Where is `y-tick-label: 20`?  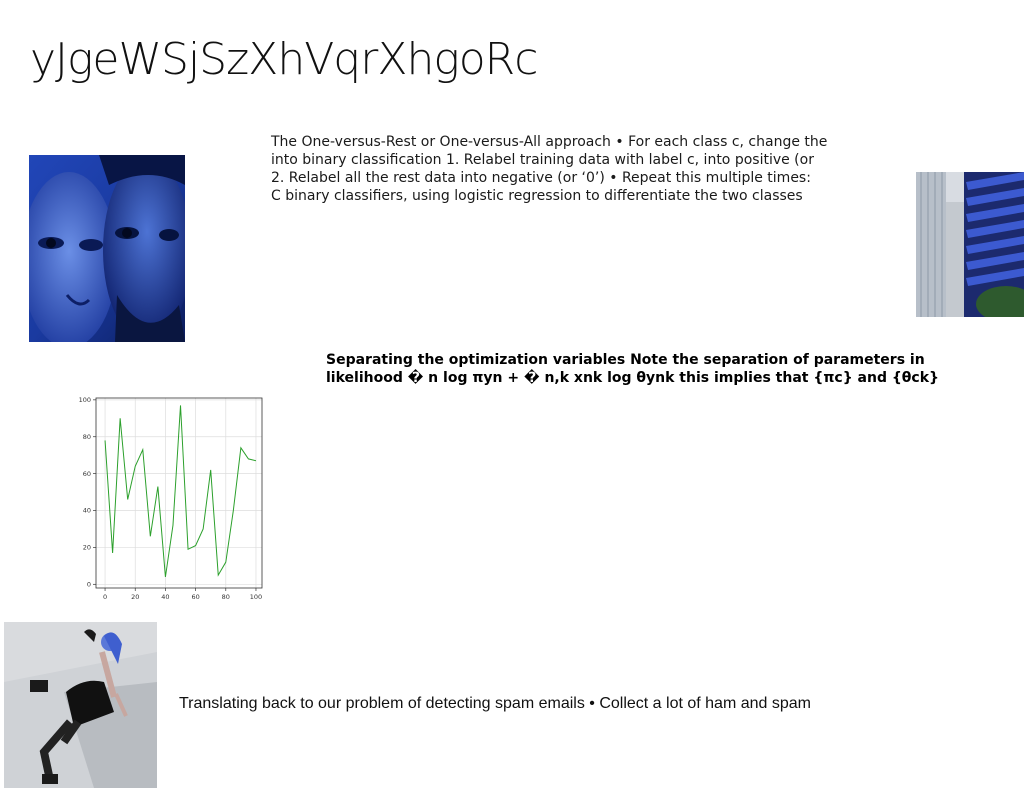
y-tick-label: 20 is located at coordinates (87, 548).